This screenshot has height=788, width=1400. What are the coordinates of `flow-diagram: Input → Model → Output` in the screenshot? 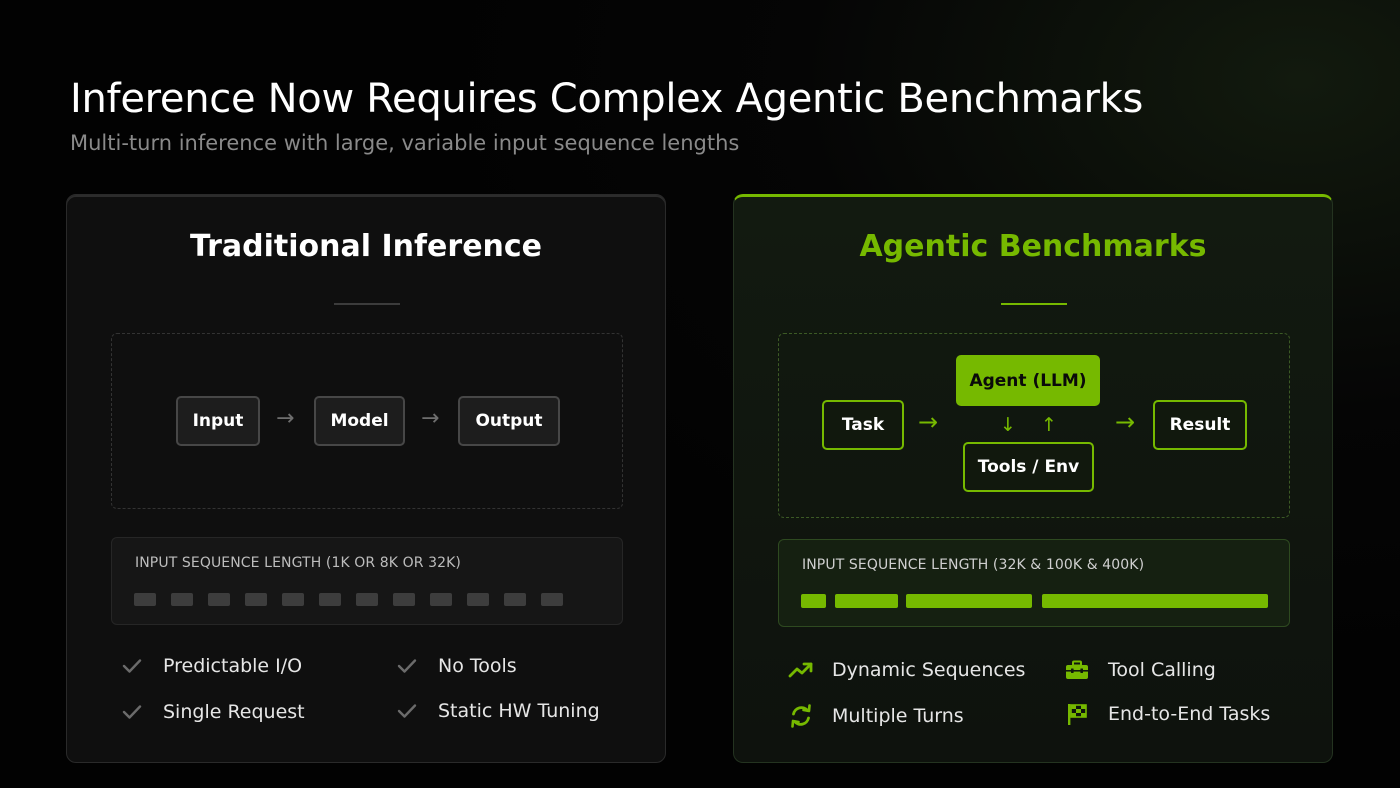 It's located at (367, 421).